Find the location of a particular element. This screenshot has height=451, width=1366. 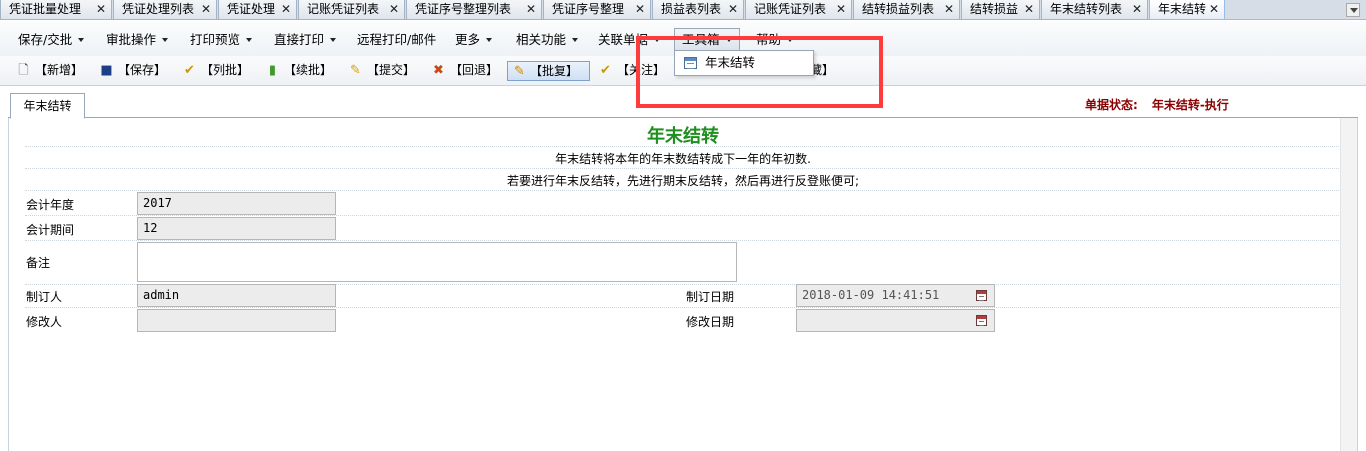

remark-label: 备注 is located at coordinates (38, 263).